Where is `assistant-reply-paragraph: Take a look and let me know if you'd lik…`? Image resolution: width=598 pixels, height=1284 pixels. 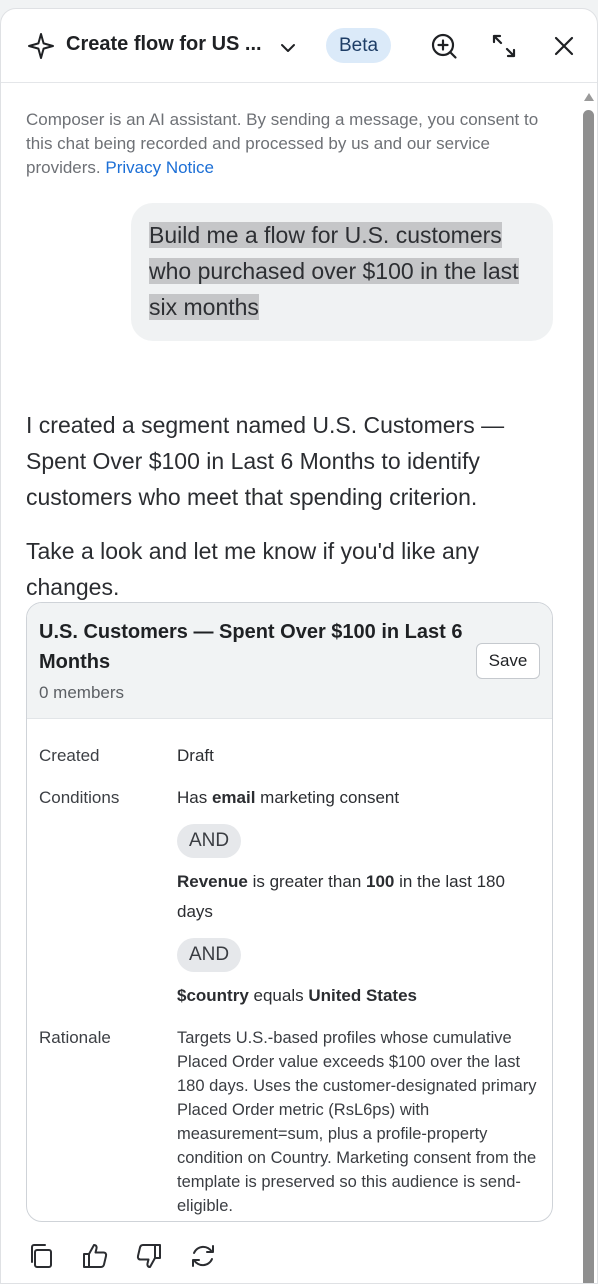 assistant-reply-paragraph: Take a look and let me know if you'd lik… is located at coordinates (253, 569).